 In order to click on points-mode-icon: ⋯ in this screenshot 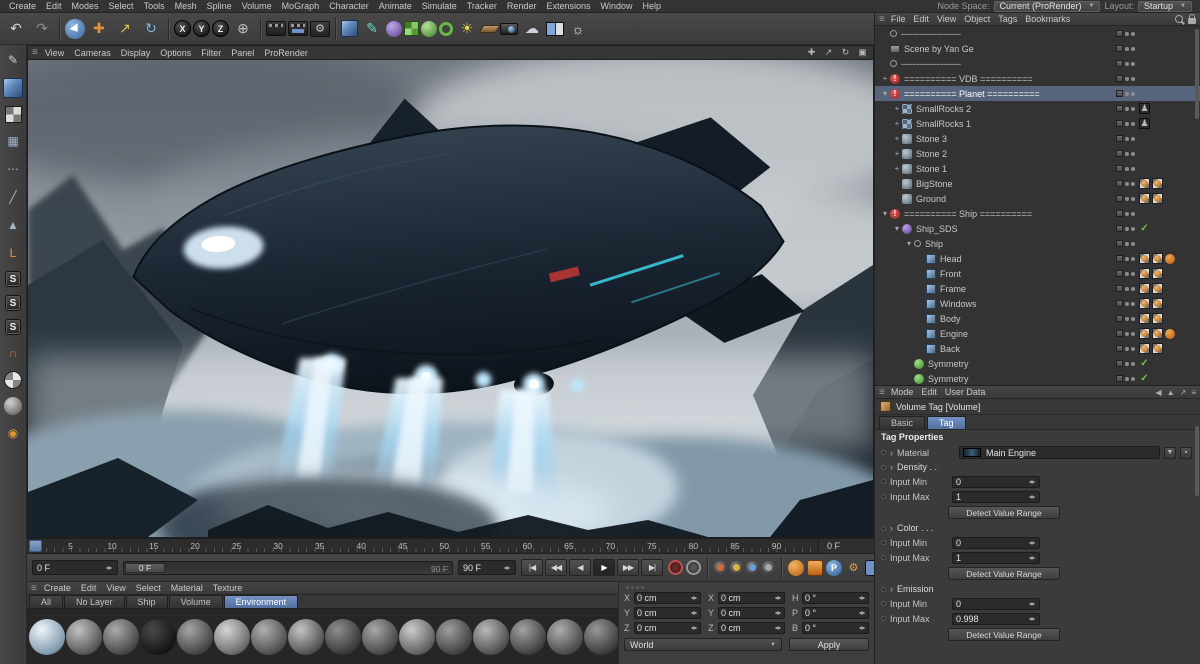, I will do `click(13, 169)`.